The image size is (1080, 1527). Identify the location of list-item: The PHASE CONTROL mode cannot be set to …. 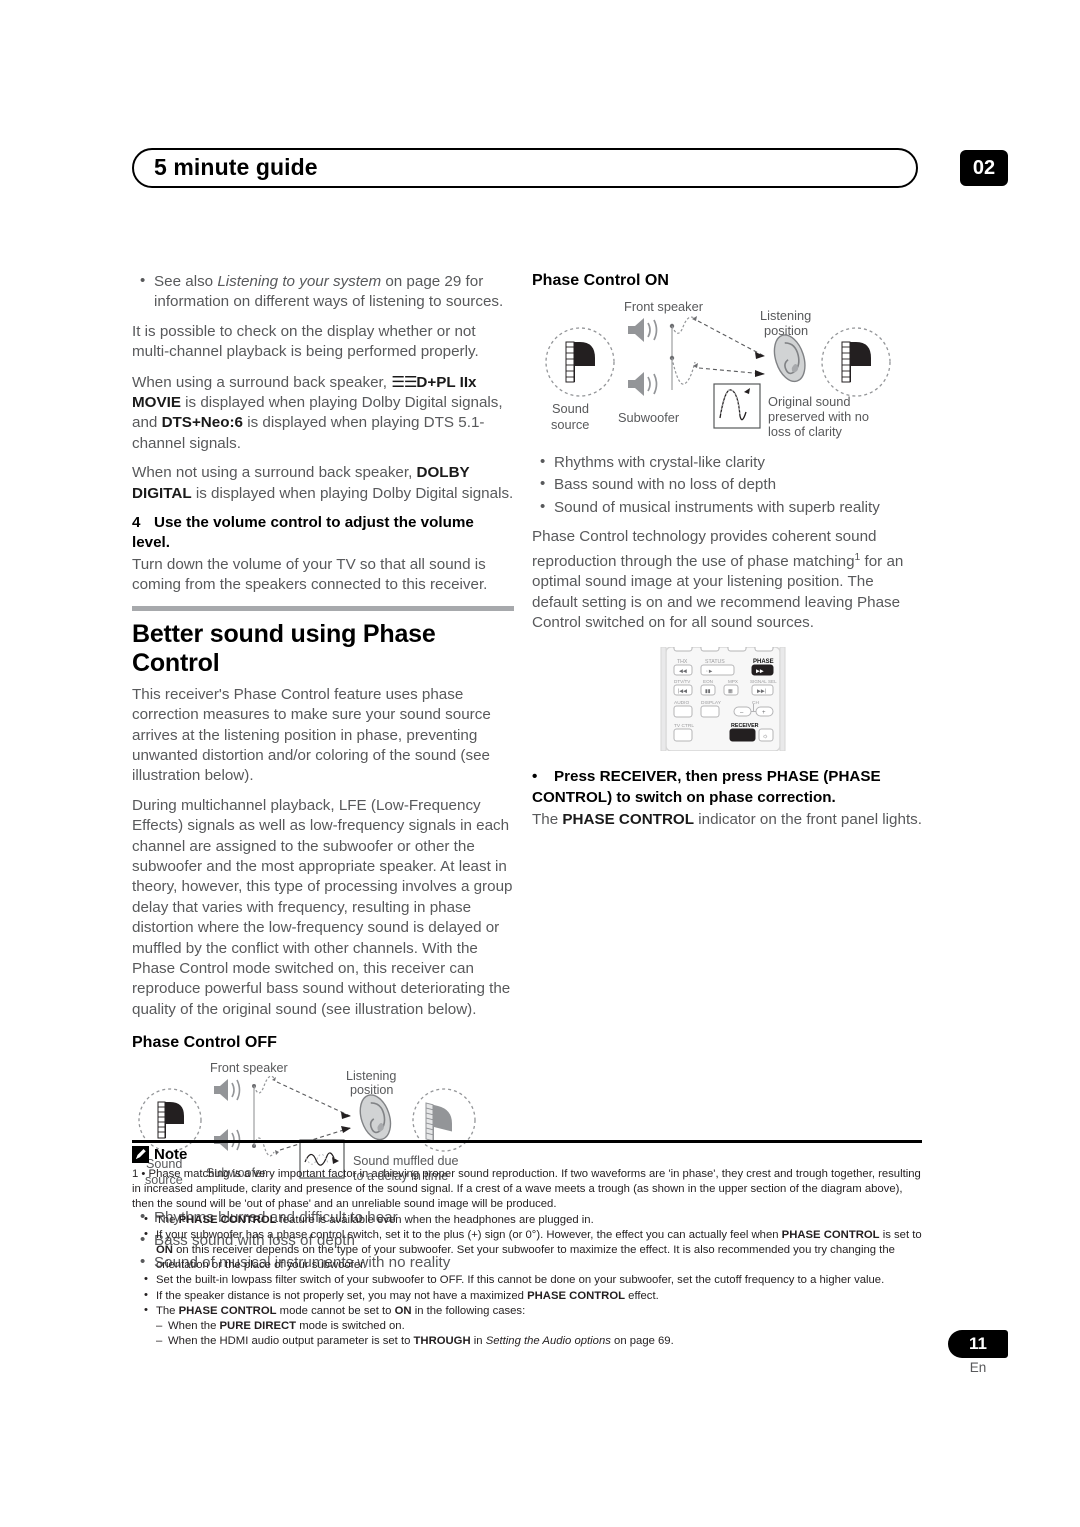
(532, 1311).